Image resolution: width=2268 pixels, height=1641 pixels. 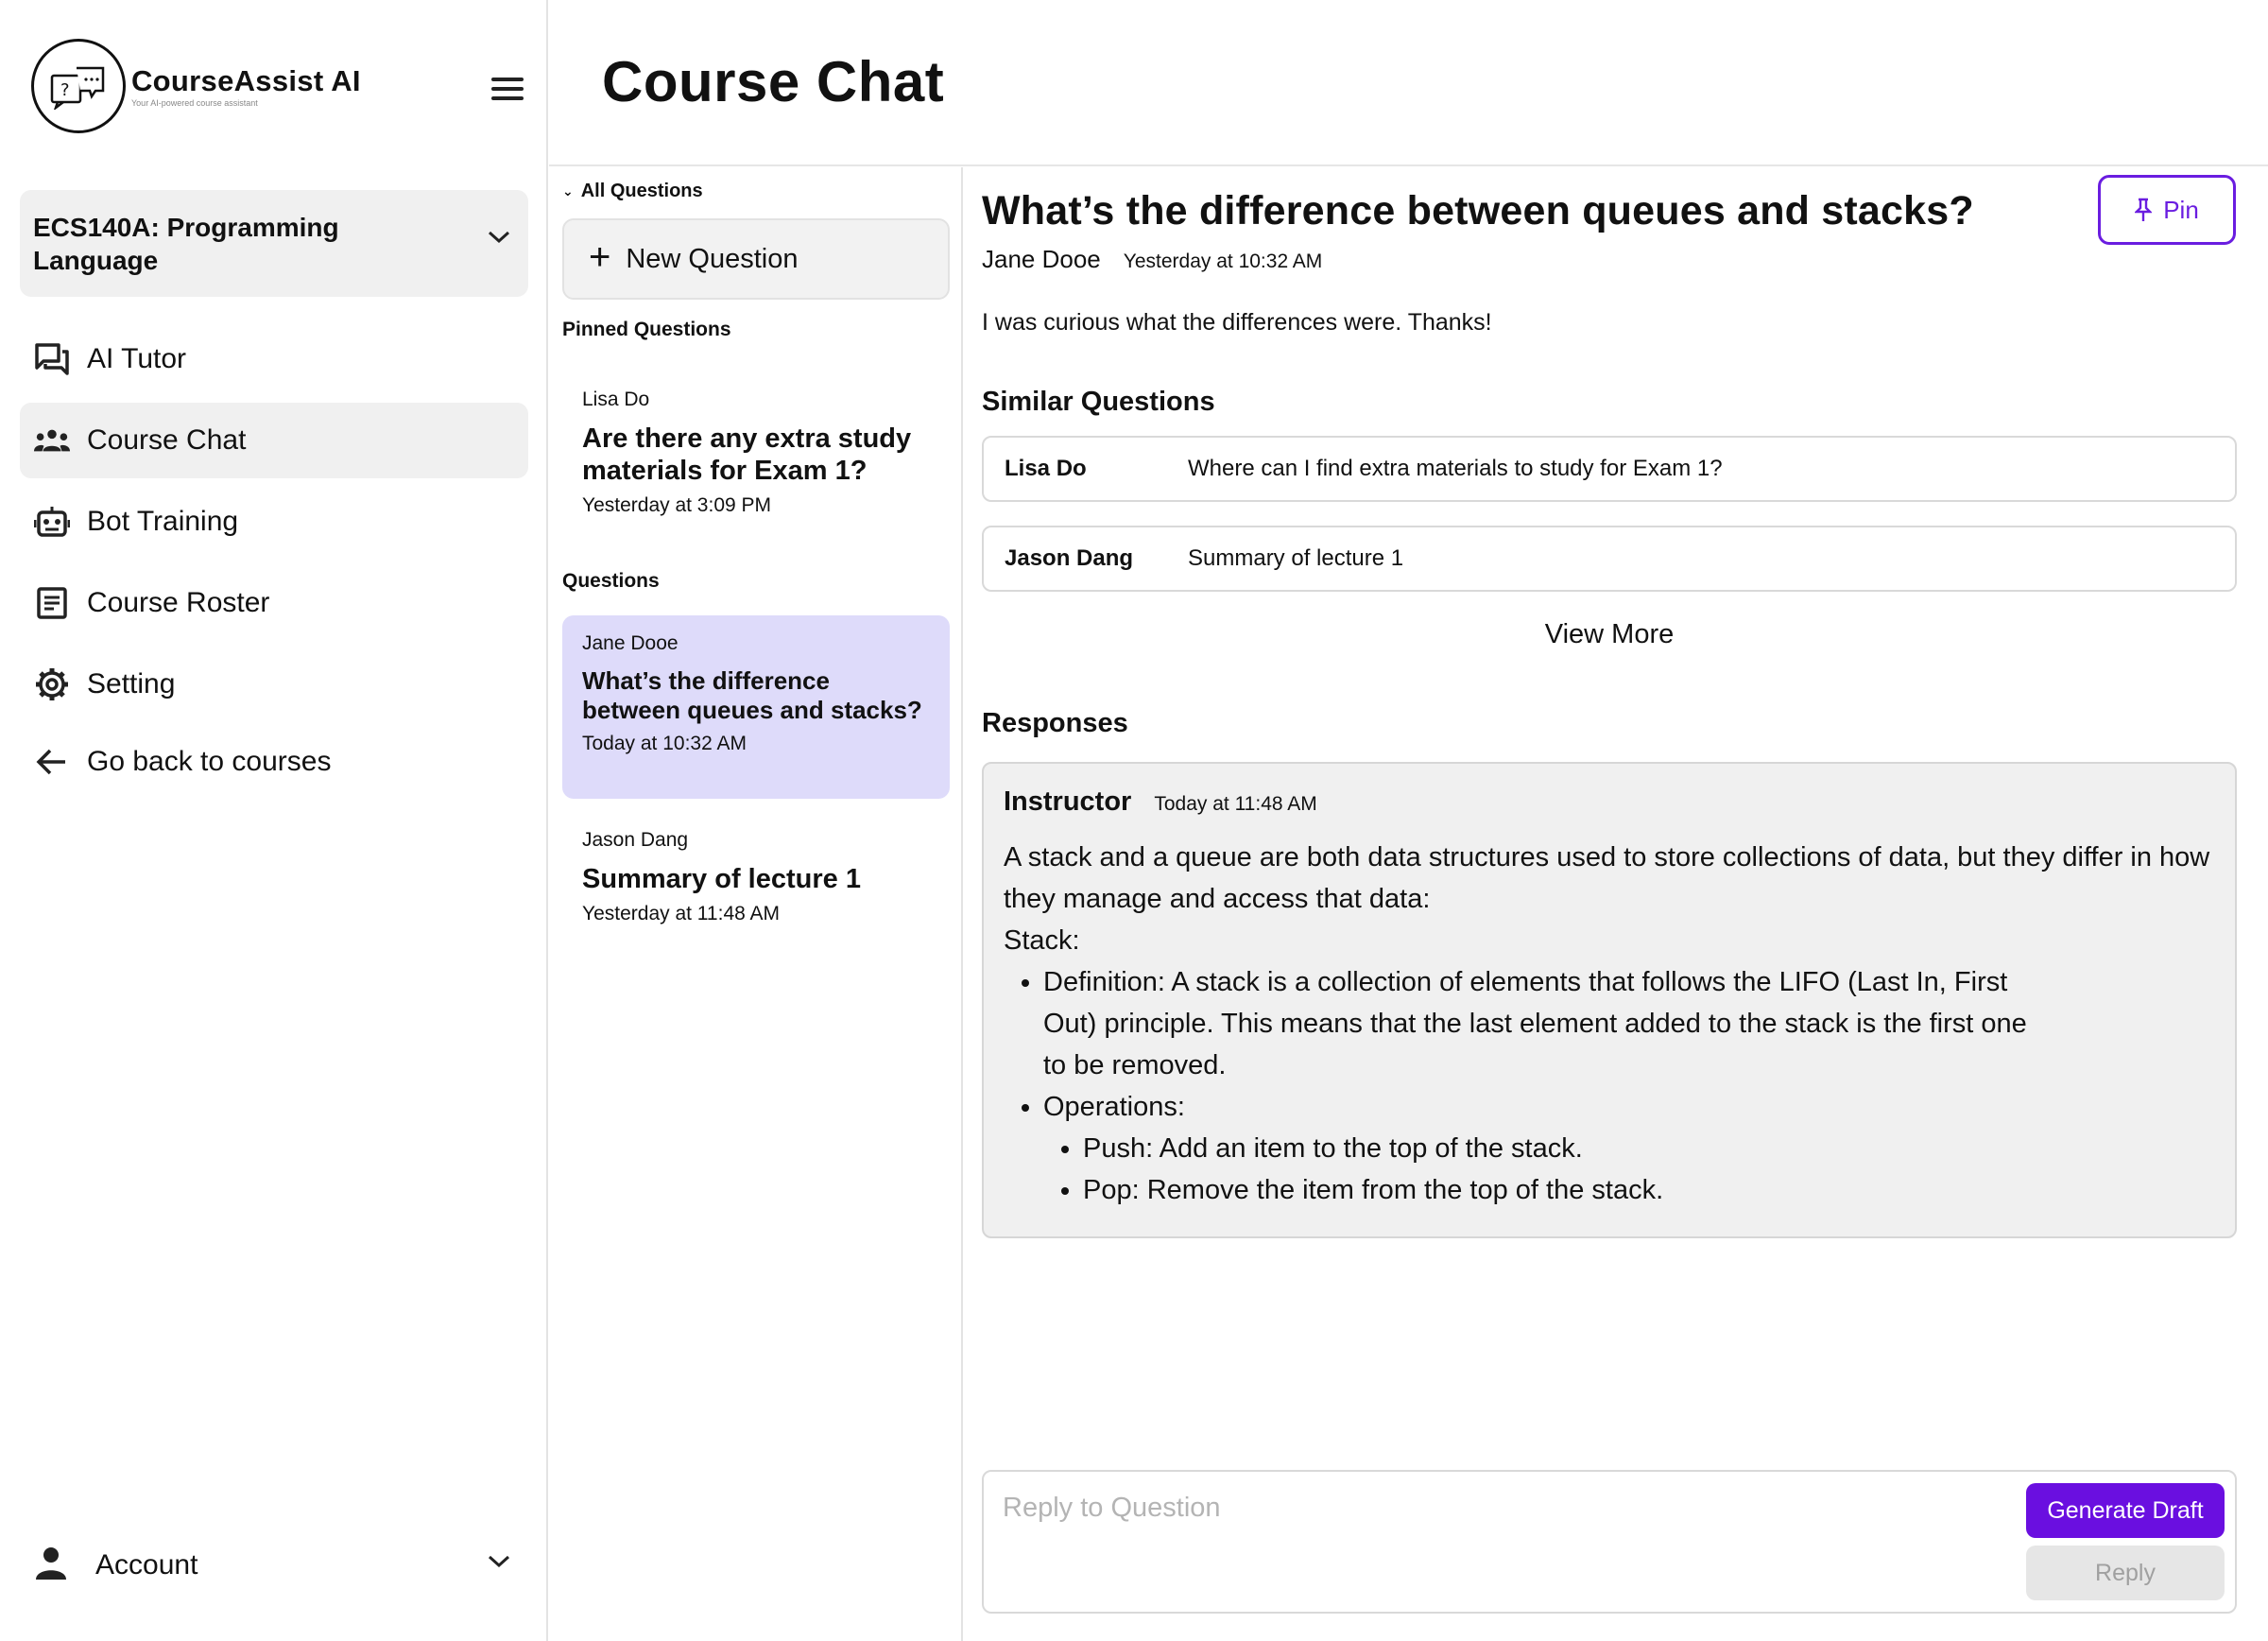 I want to click on new-question-button: + New Question, so click(x=756, y=259).